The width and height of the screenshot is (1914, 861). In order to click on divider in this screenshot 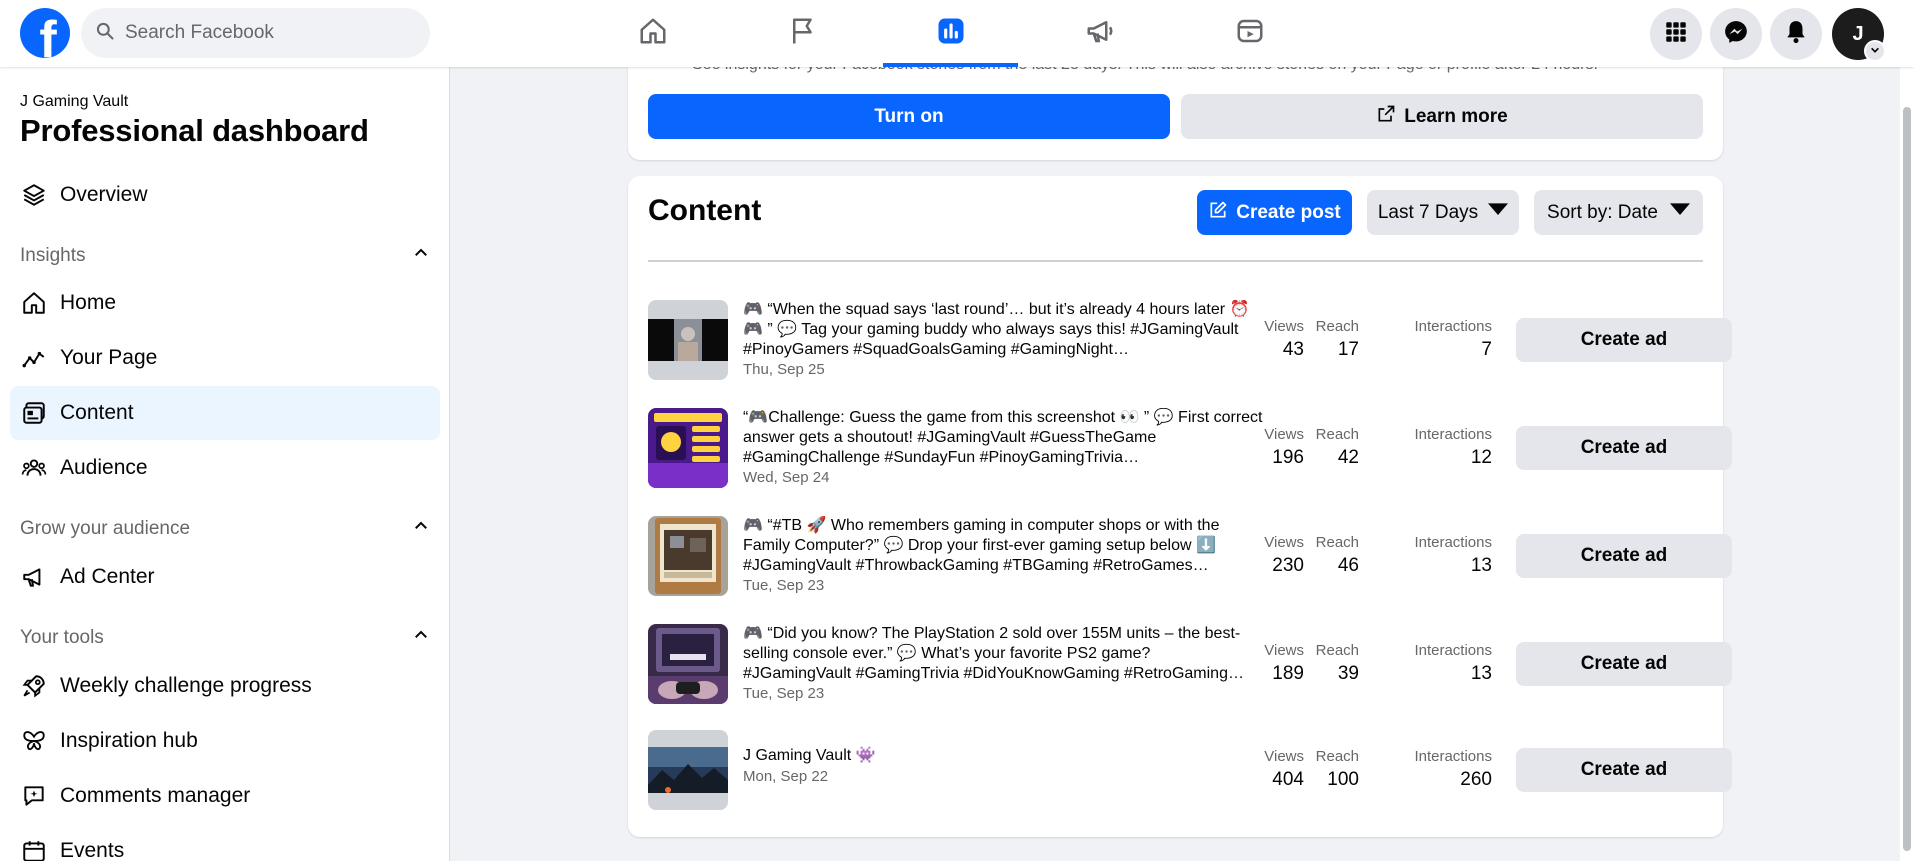, I will do `click(1175, 261)`.